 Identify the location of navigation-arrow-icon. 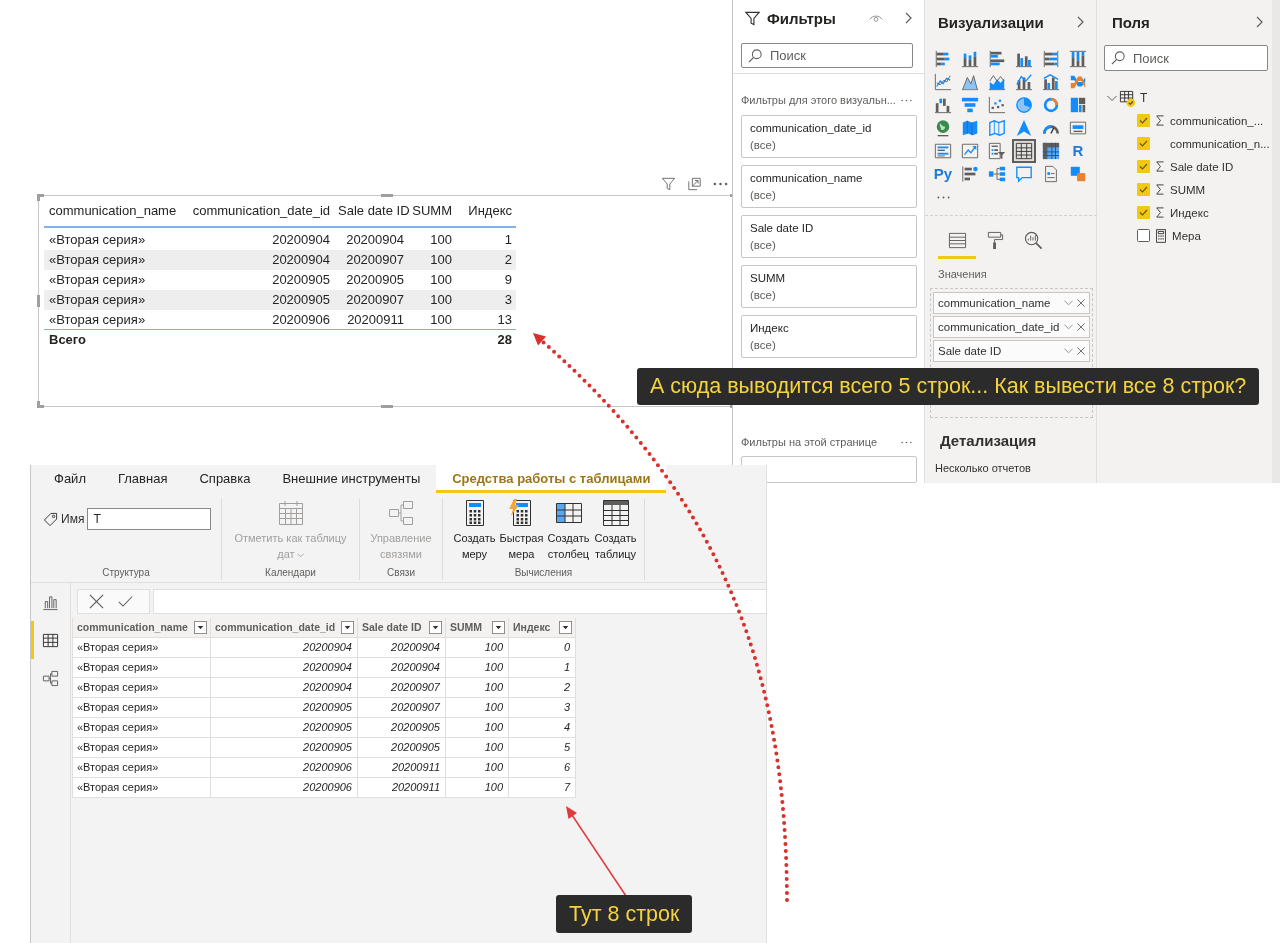
(1024, 128).